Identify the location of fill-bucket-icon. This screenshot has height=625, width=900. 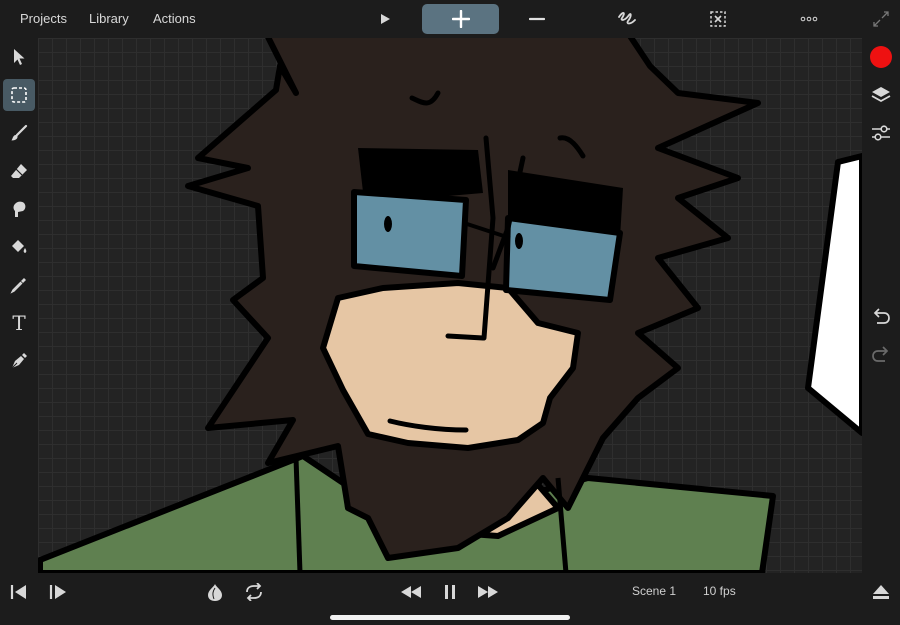
(19, 247).